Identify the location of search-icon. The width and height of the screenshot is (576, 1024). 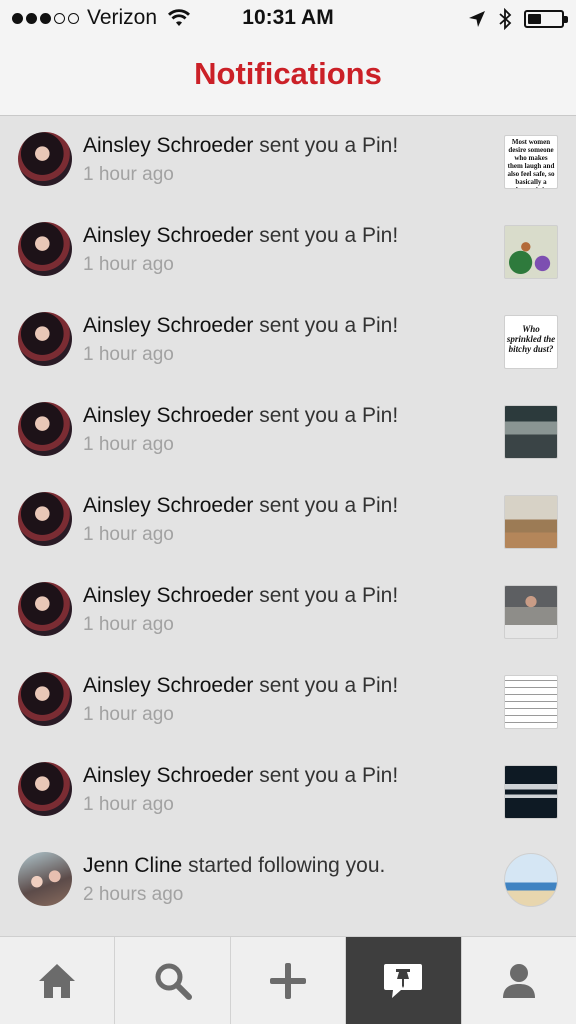
(173, 981).